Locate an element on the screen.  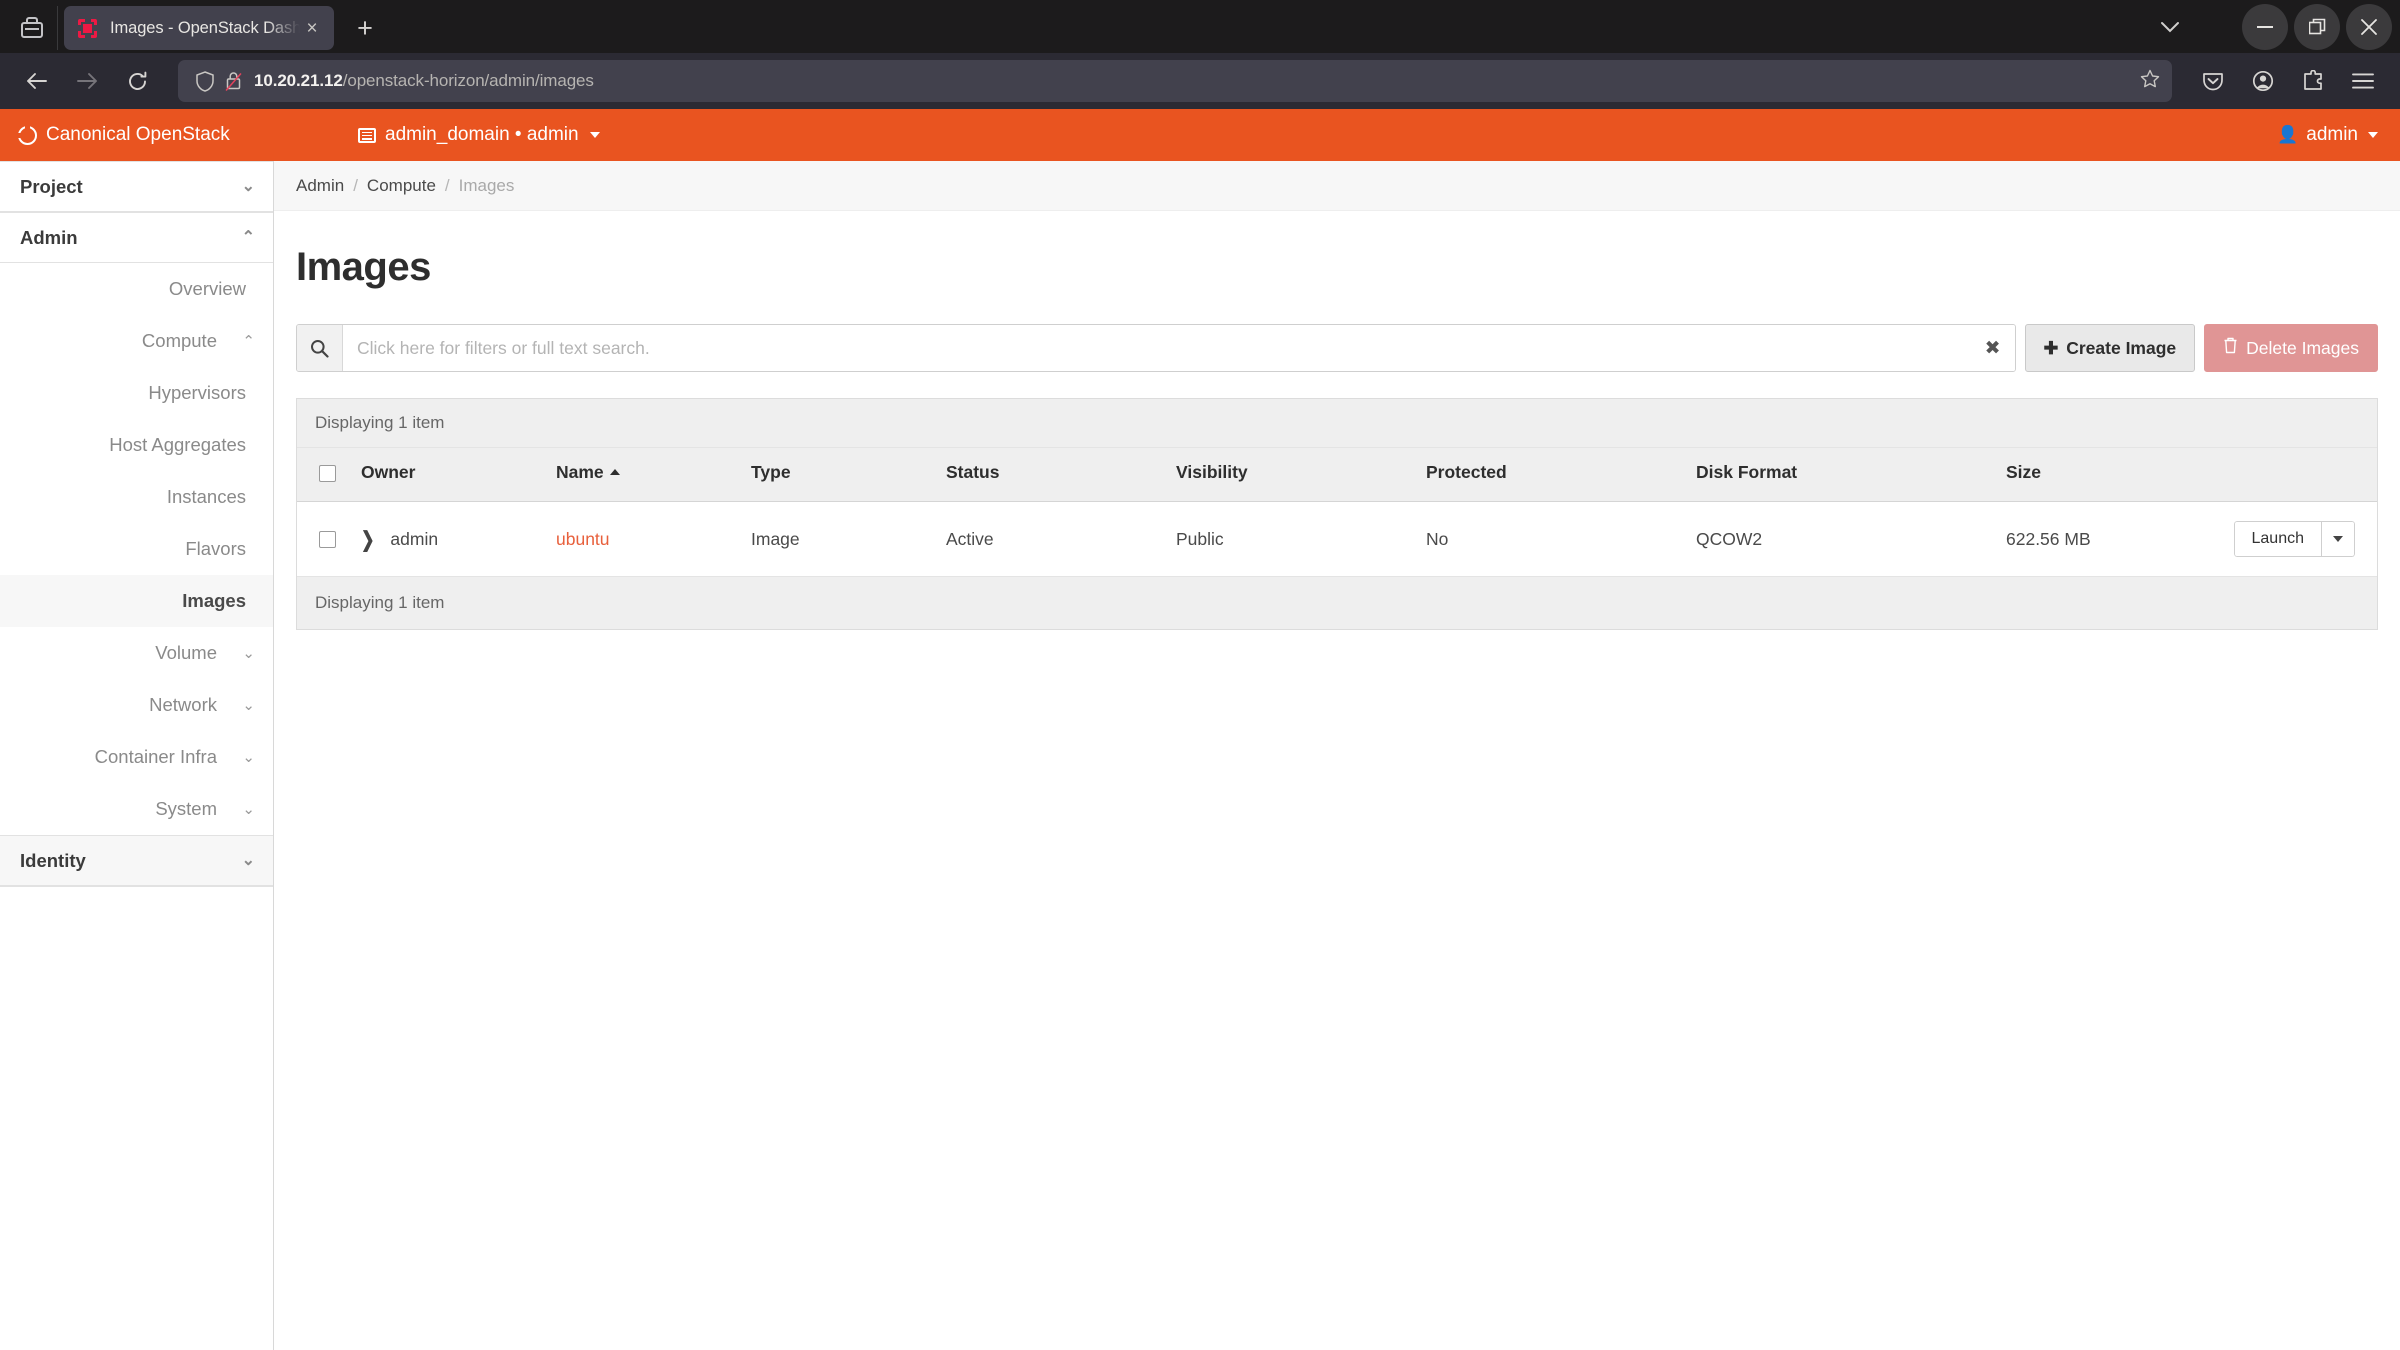
sidebar-item-flavors: Flavors is located at coordinates (136, 549).